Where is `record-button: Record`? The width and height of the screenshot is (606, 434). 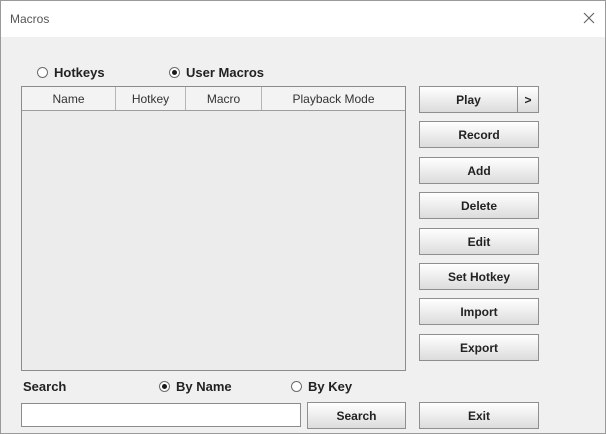
record-button: Record is located at coordinates (479, 134).